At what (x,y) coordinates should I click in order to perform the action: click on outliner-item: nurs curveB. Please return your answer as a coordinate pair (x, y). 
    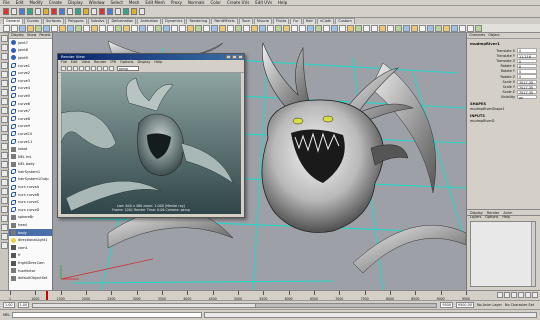
    Looking at the image, I should click on (30, 195).